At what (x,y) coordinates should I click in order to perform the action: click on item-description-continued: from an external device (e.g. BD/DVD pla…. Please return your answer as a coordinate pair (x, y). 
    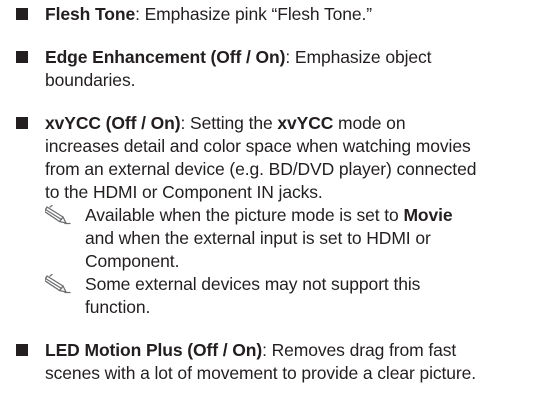
    Looking at the image, I should click on (261, 169).